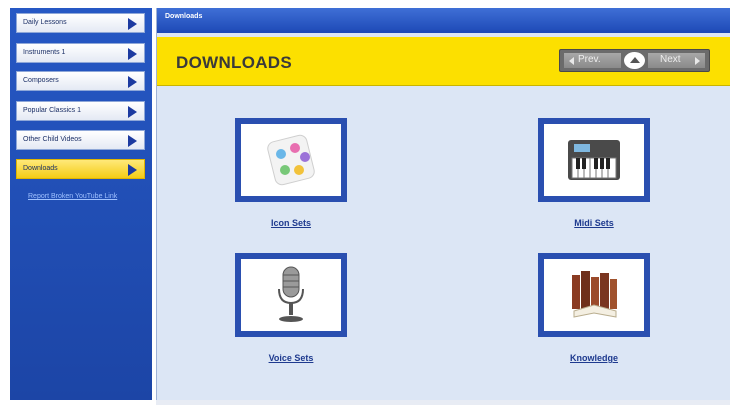 This screenshot has height=405, width=730. I want to click on download-tile-icon-sets, so click(291, 160).